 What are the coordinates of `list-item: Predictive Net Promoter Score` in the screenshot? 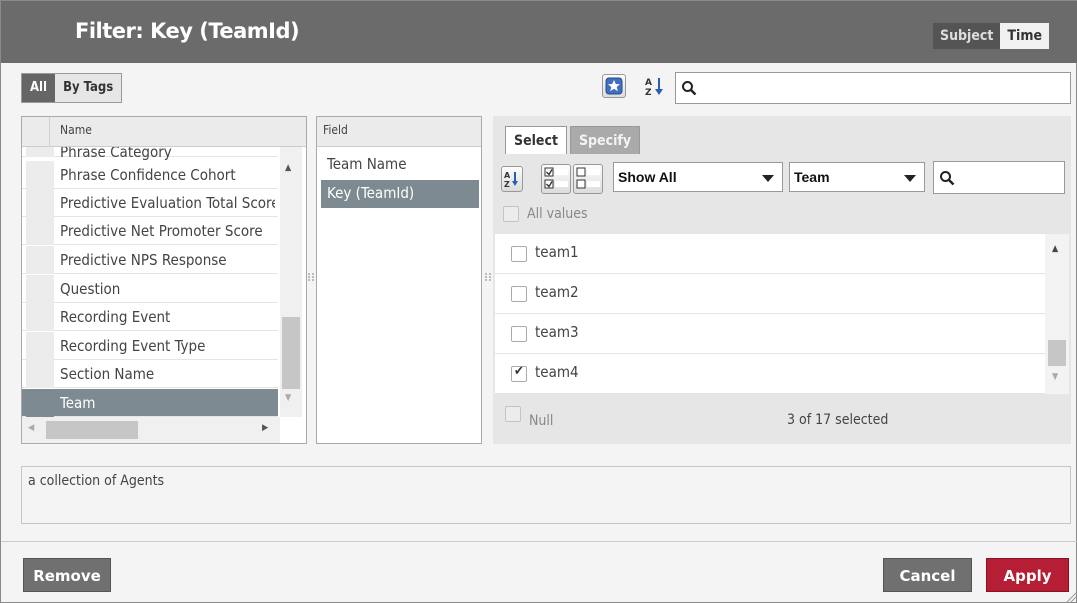 It's located at (150, 231).